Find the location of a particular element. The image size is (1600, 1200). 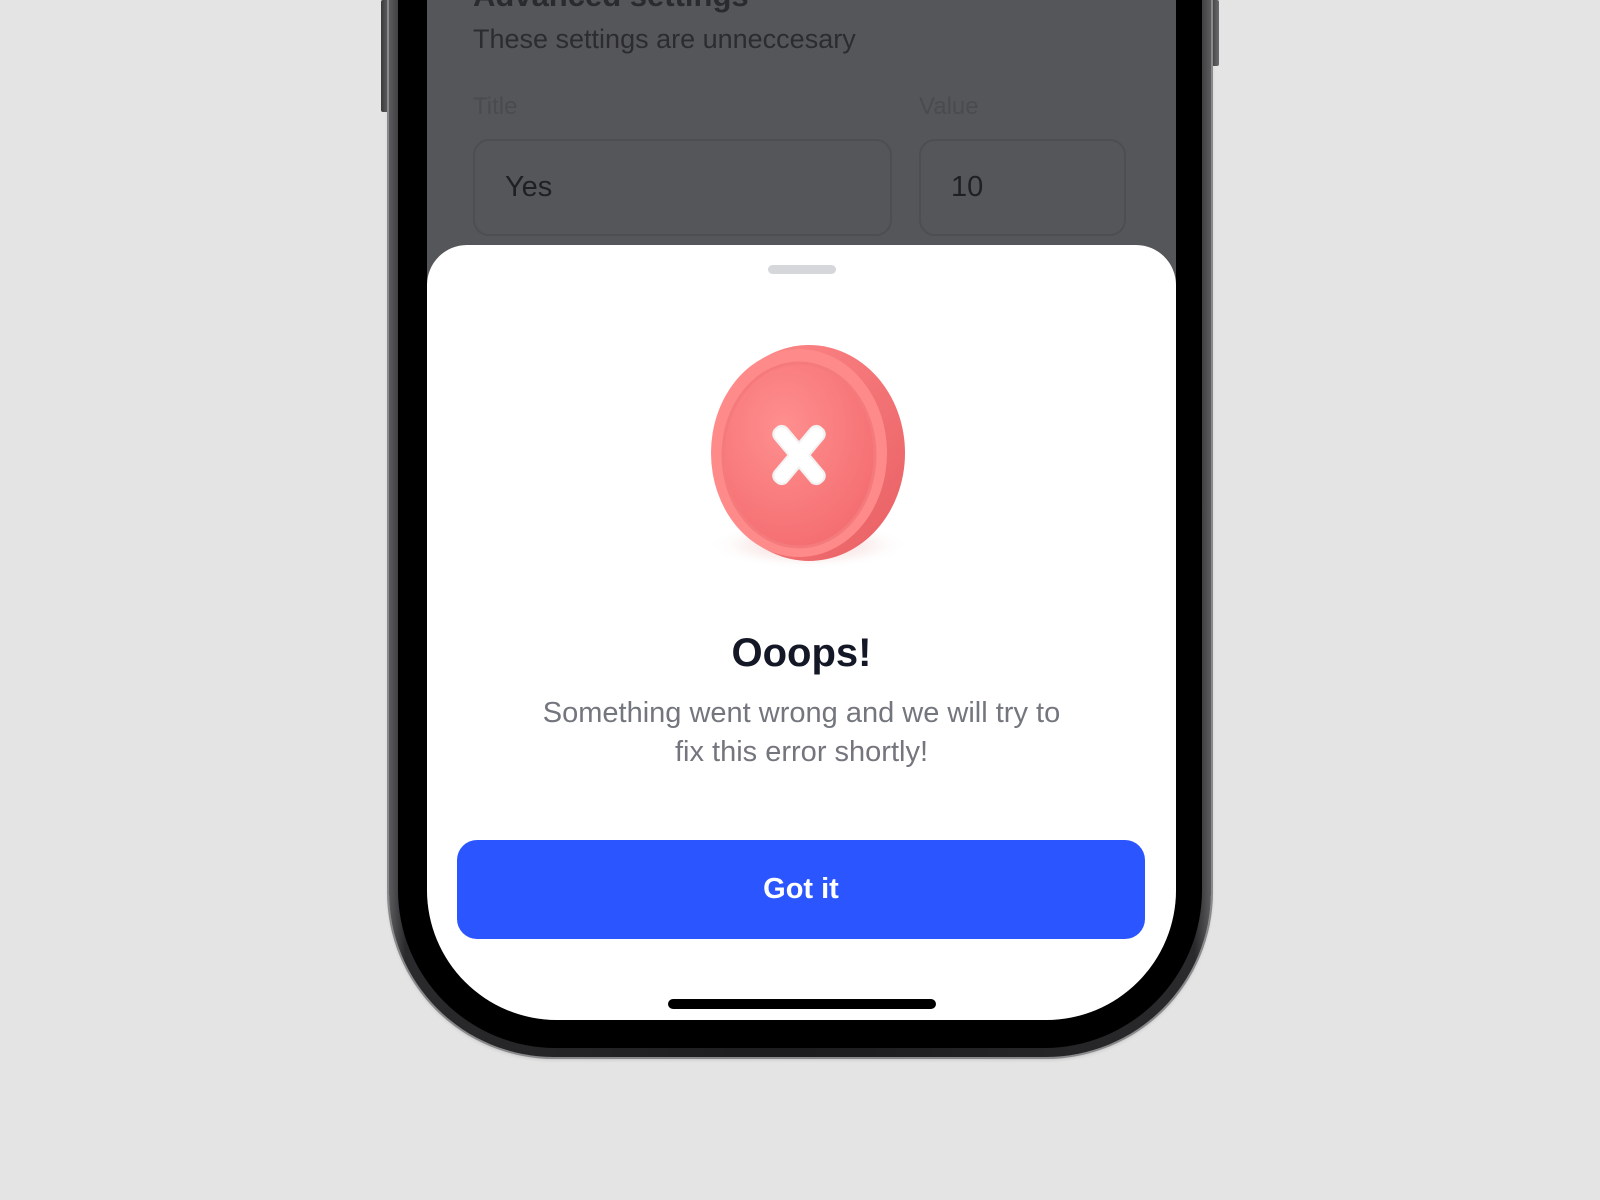

home-indicator is located at coordinates (802, 1004).